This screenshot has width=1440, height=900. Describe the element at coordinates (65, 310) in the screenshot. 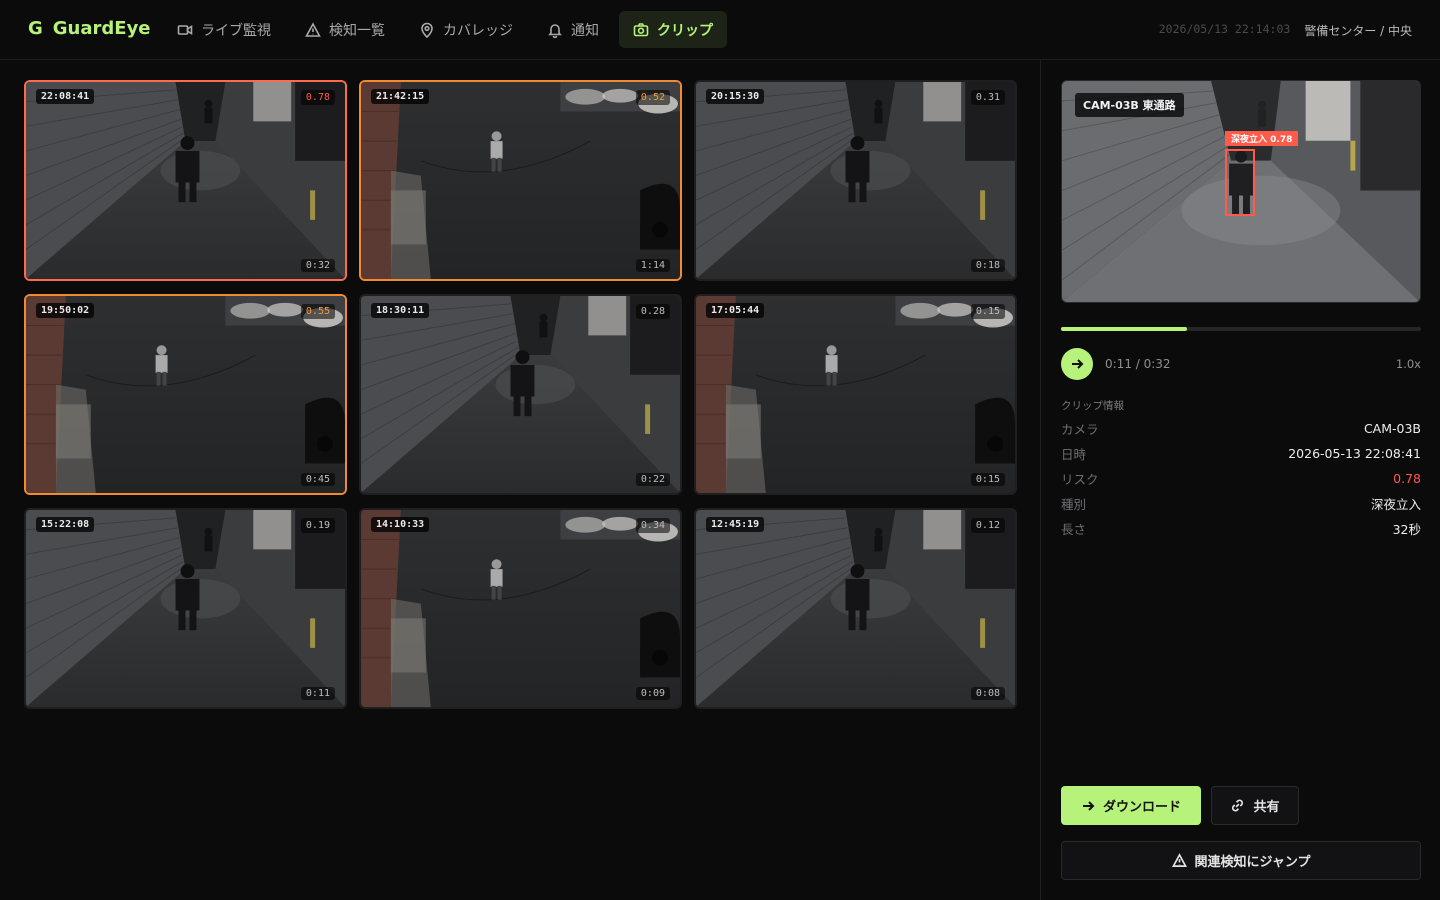

I see `clip-timestamp: 19:50:02` at that location.